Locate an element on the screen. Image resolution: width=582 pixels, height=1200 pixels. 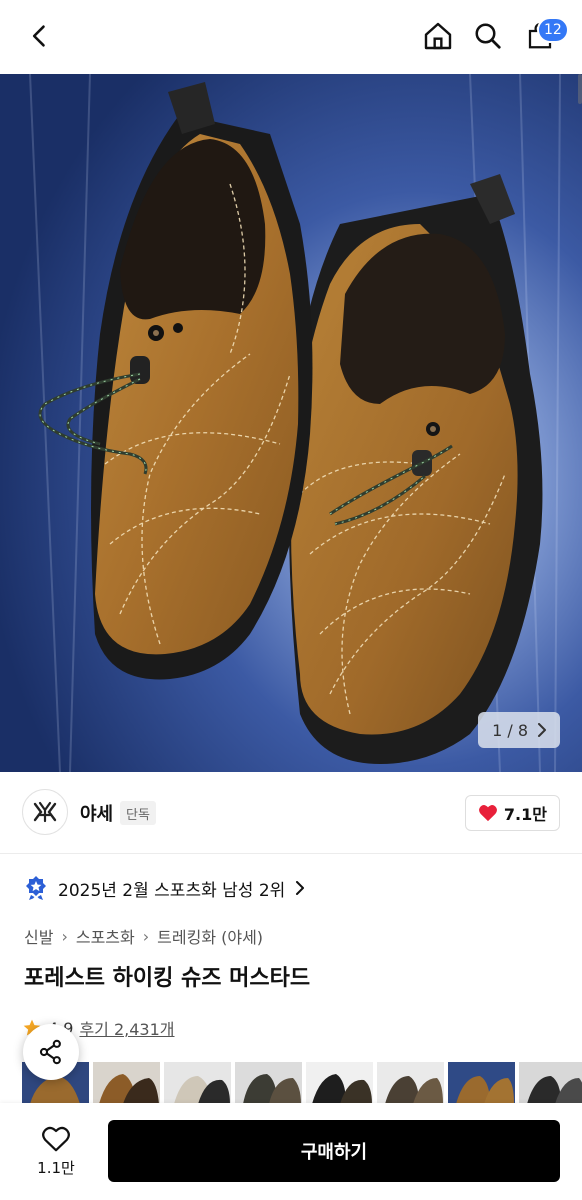
share-icon is located at coordinates (50, 1052).